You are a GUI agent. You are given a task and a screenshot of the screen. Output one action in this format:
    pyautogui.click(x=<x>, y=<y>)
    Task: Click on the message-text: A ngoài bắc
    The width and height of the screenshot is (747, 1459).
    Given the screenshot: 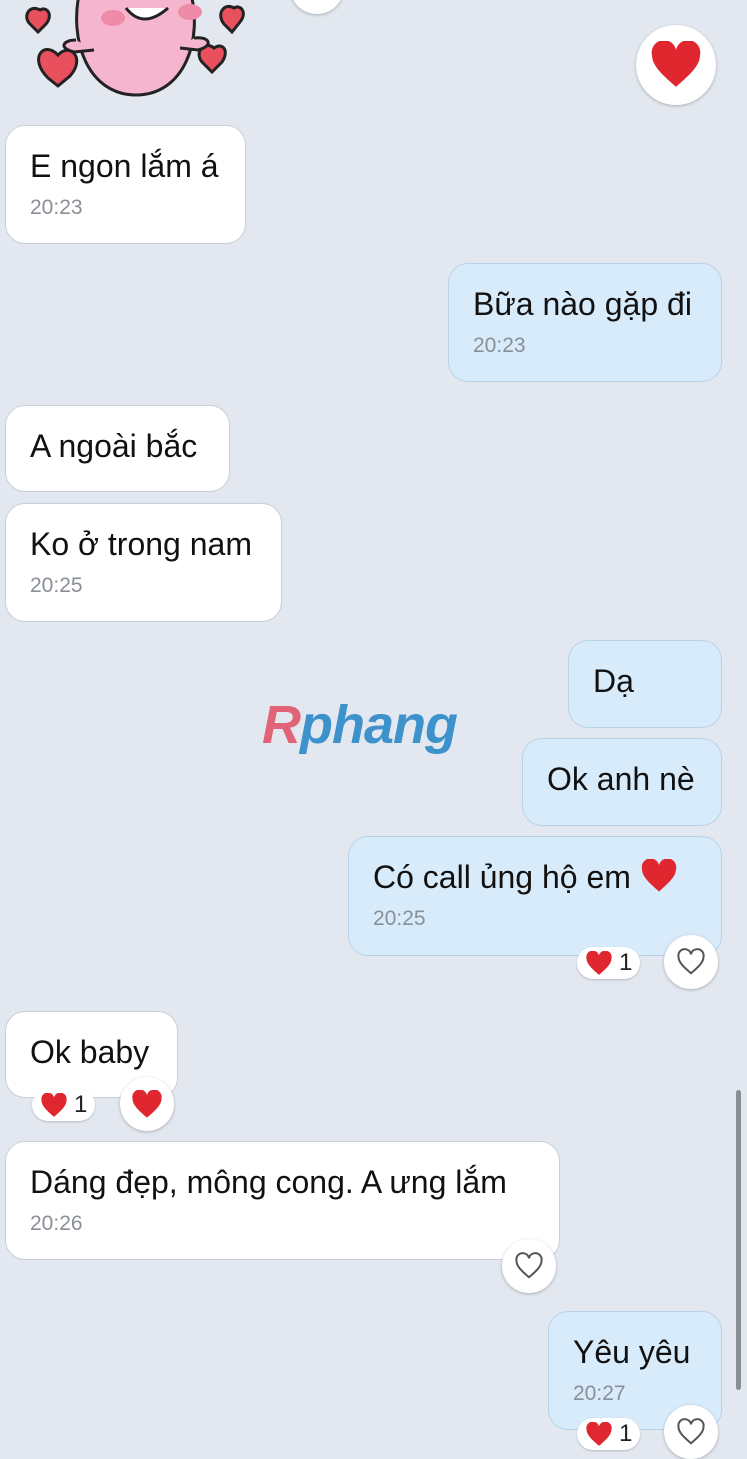 What is the action you would take?
    pyautogui.click(x=114, y=446)
    